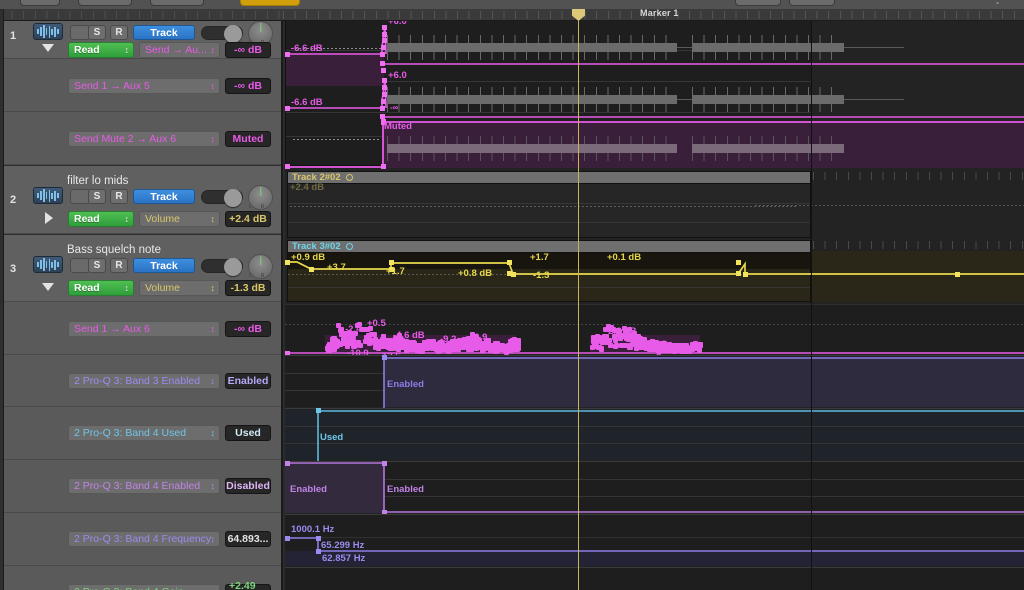  Describe the element at coordinates (164, 196) in the screenshot. I see `track-automation-button-2: Track` at that location.